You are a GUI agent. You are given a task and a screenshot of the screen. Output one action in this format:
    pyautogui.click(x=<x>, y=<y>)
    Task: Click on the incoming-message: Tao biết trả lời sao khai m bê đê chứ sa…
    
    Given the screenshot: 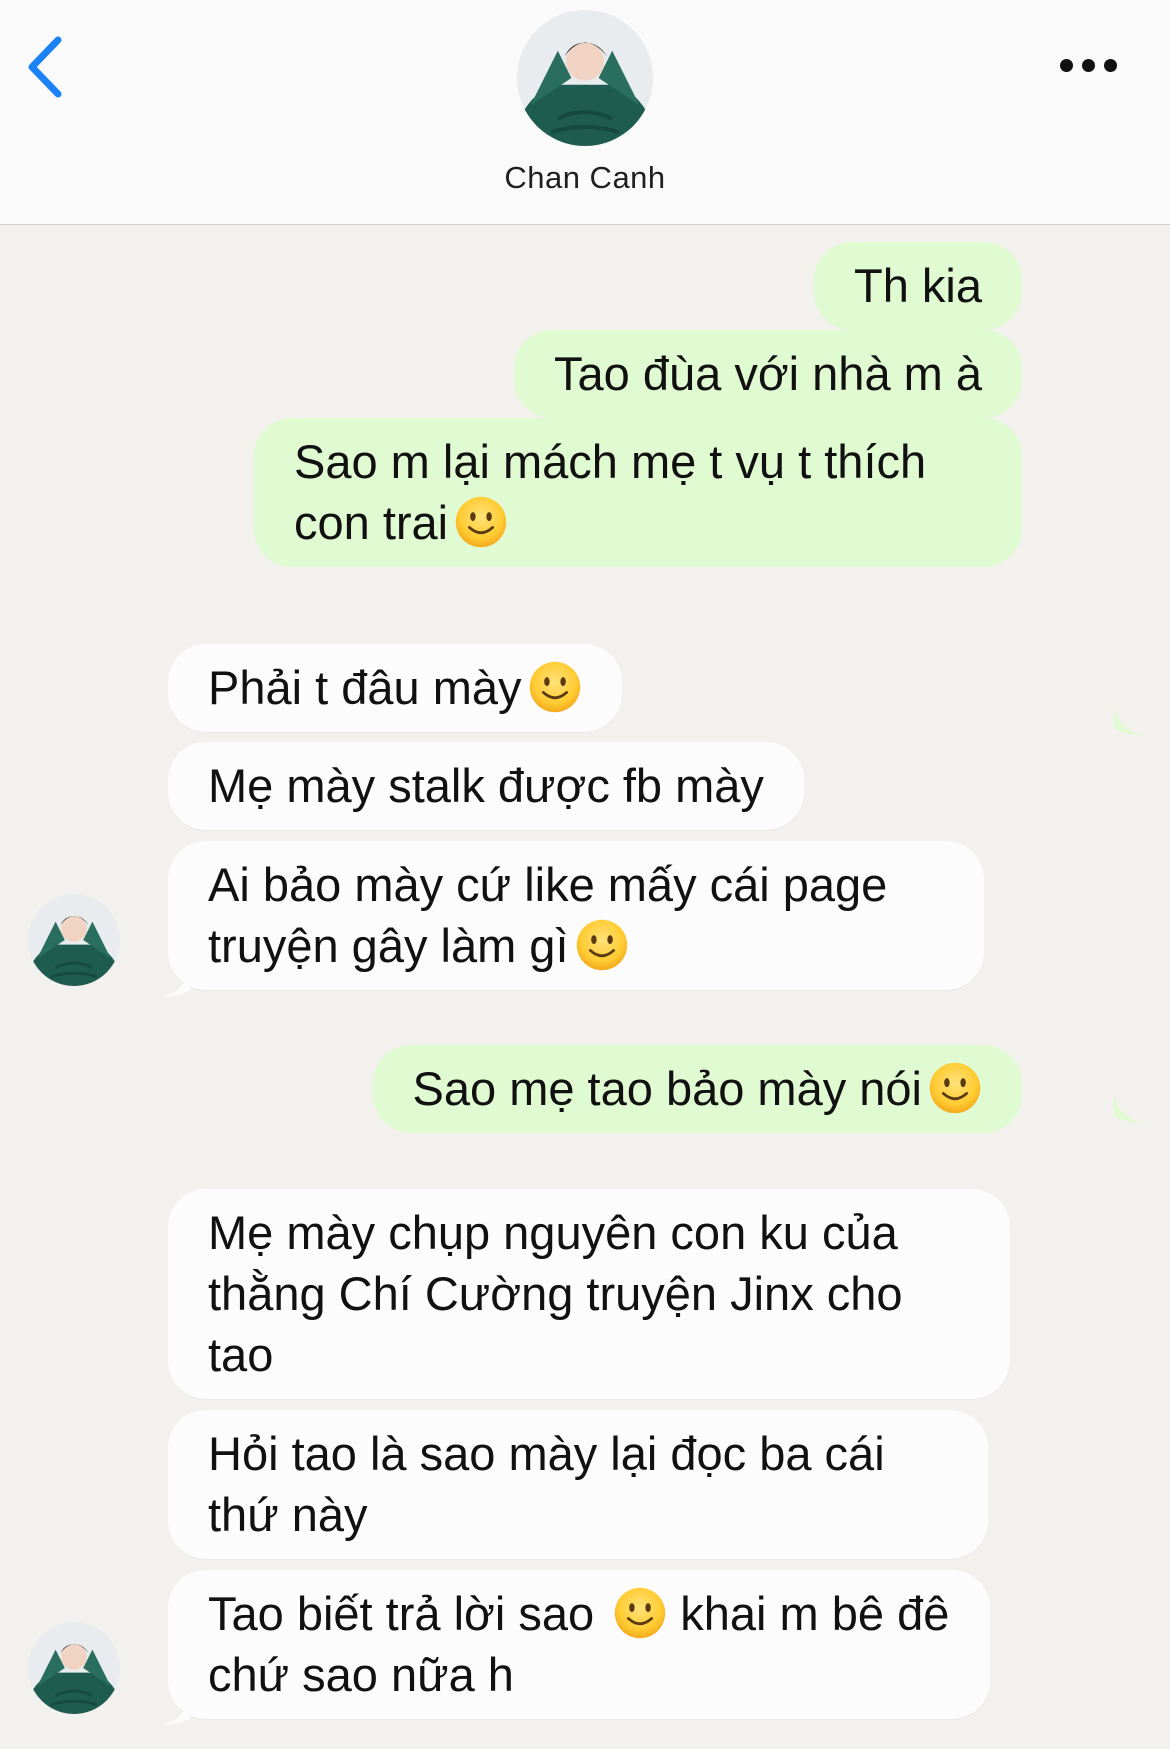 What is the action you would take?
    pyautogui.click(x=579, y=1644)
    